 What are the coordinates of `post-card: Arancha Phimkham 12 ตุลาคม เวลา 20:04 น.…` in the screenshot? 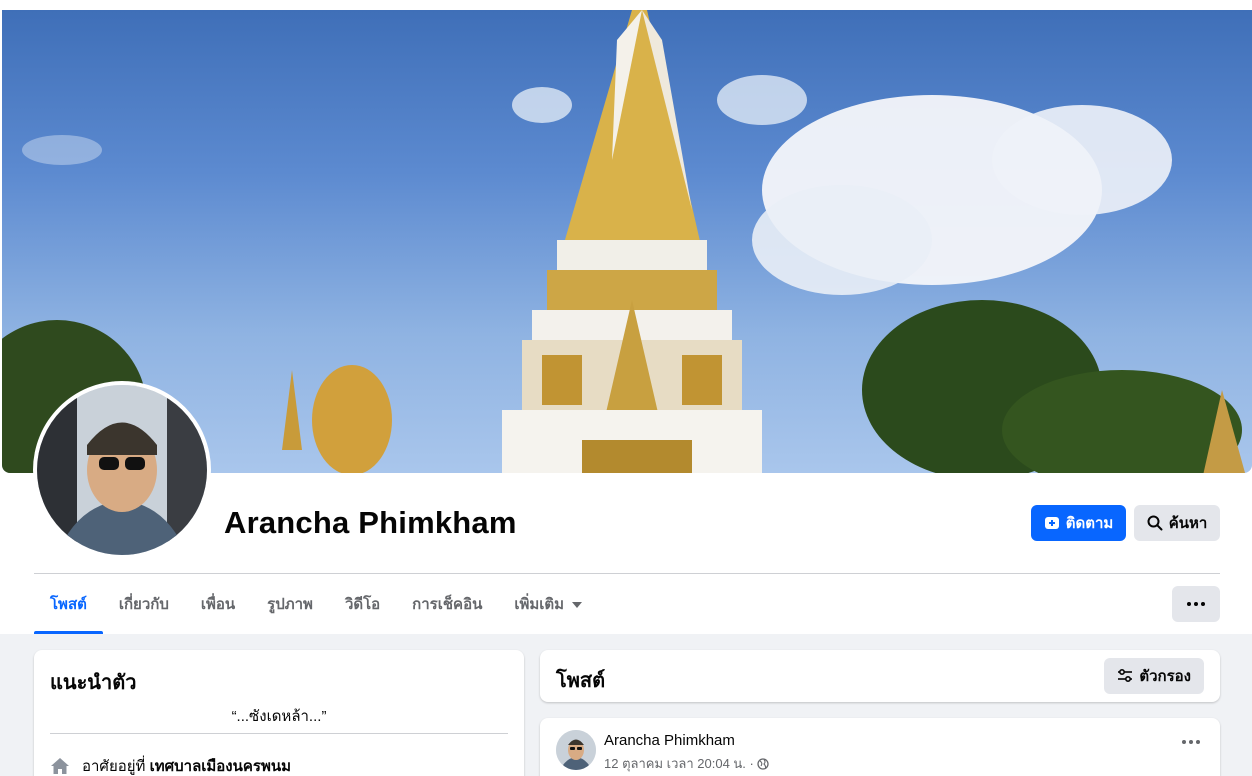 It's located at (880, 747).